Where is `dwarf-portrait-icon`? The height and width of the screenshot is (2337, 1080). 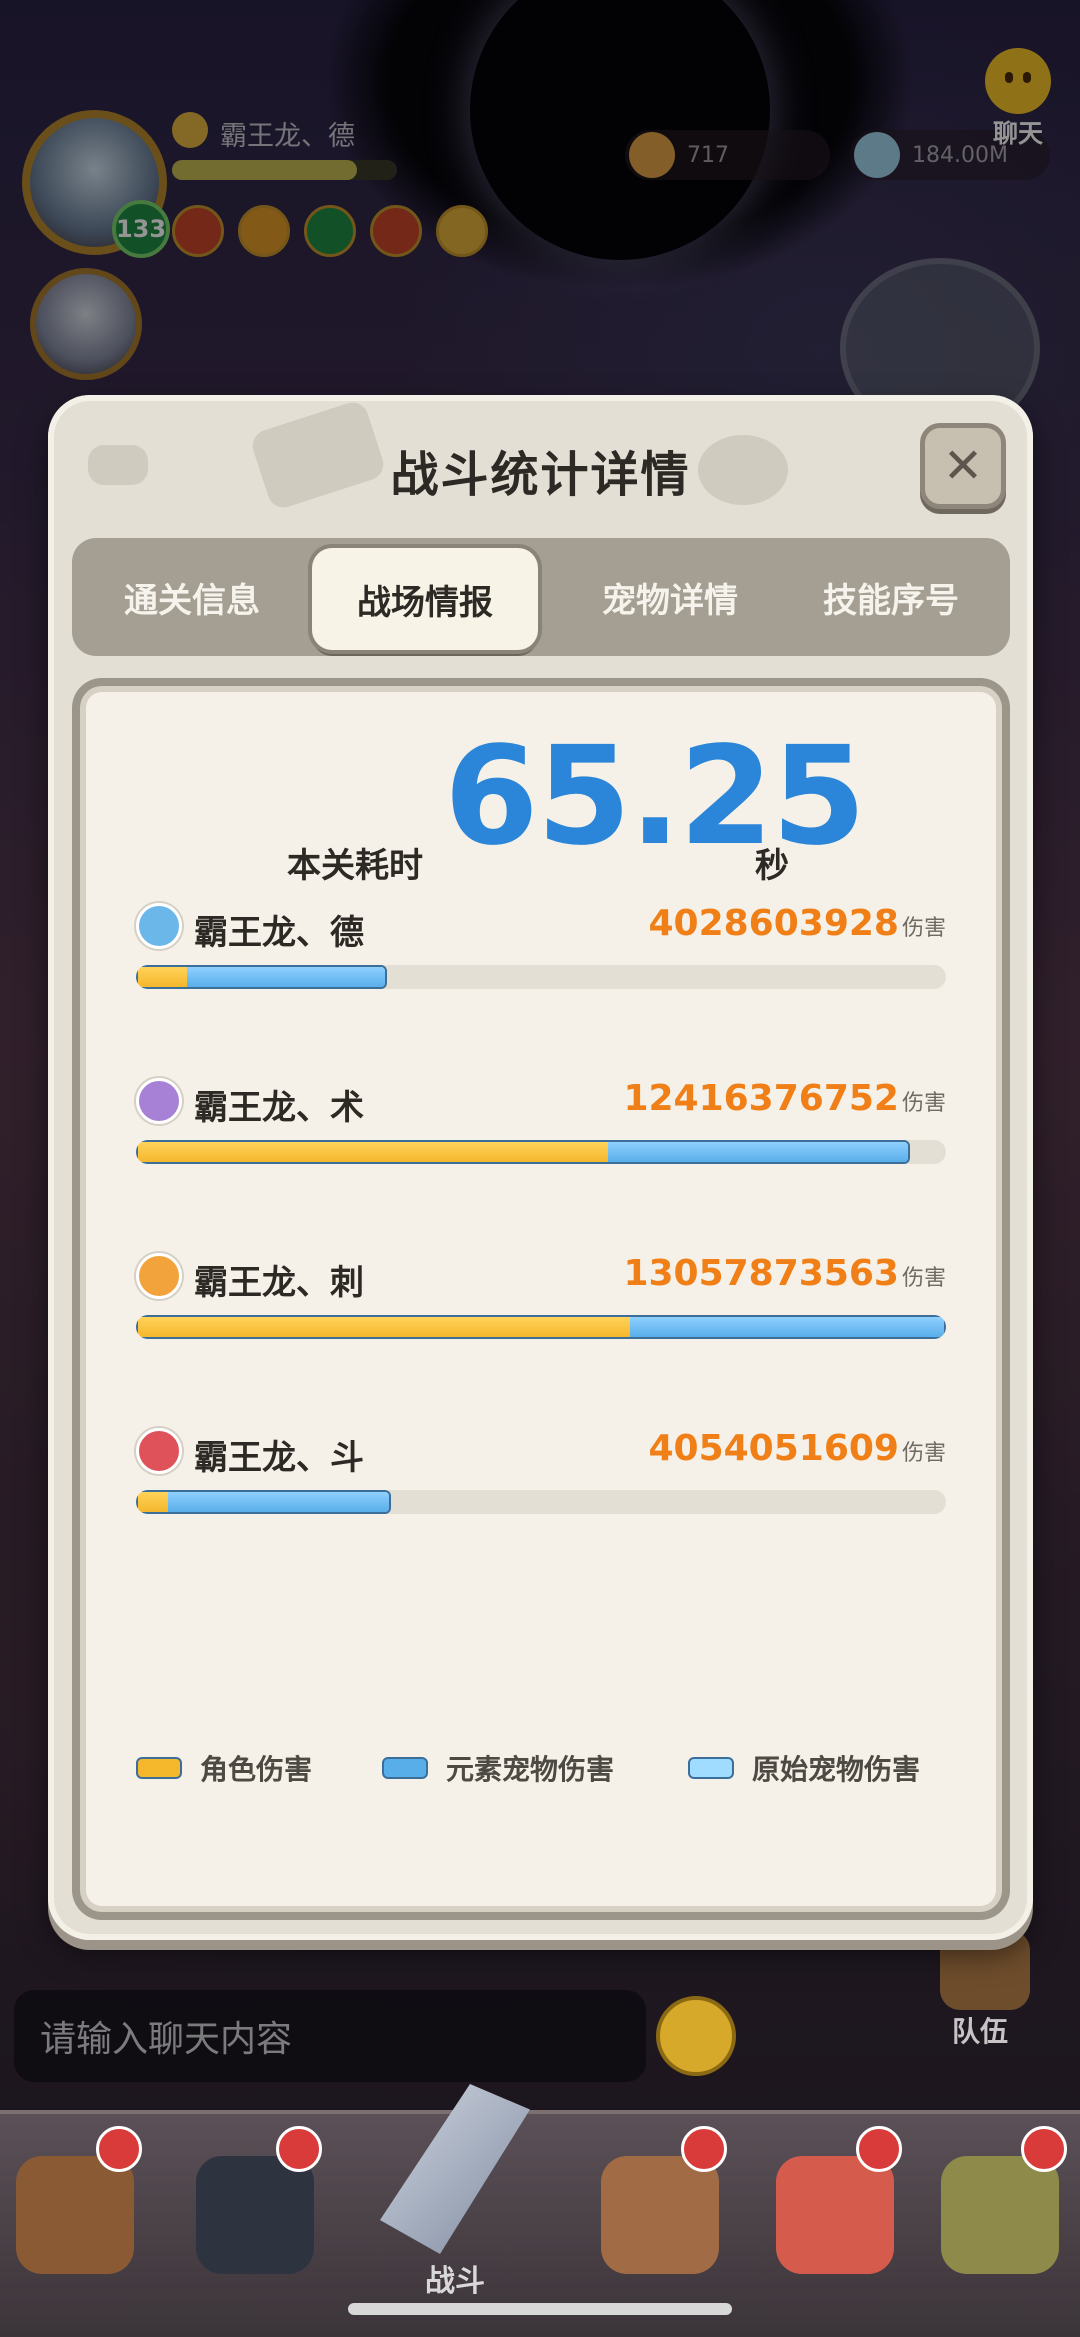
dwarf-portrait-icon is located at coordinates (660, 2215).